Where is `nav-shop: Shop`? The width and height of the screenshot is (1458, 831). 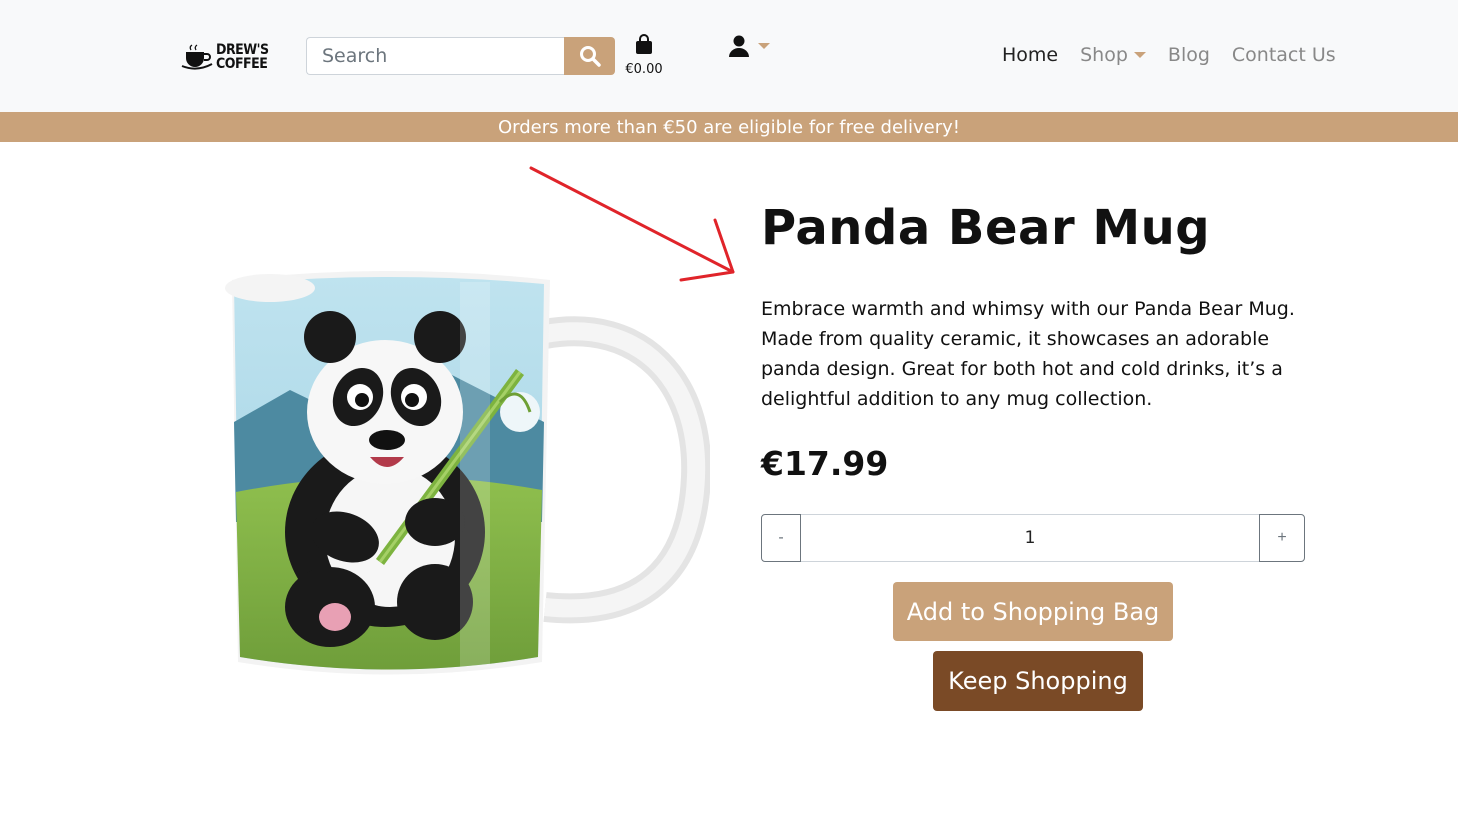 nav-shop: Shop is located at coordinates (1113, 55).